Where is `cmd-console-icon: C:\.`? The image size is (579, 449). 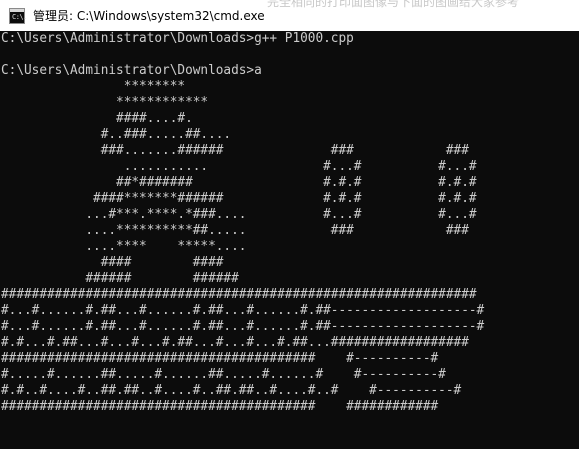
cmd-console-icon: C:\. is located at coordinates (18, 15).